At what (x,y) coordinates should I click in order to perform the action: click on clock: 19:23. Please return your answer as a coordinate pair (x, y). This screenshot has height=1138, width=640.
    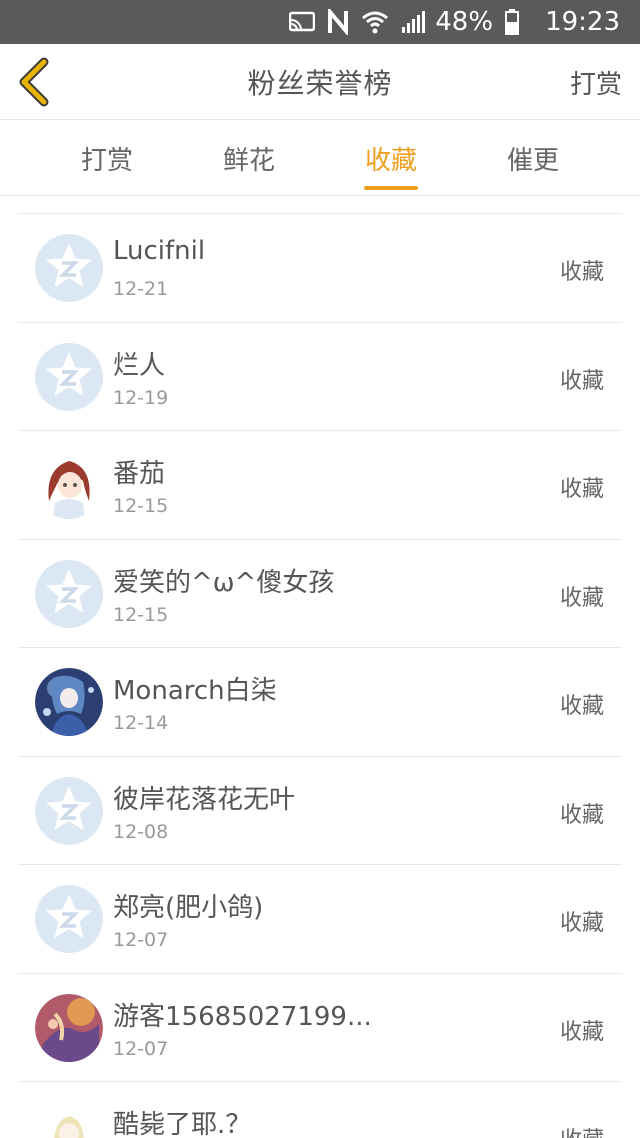
    Looking at the image, I should click on (582, 22).